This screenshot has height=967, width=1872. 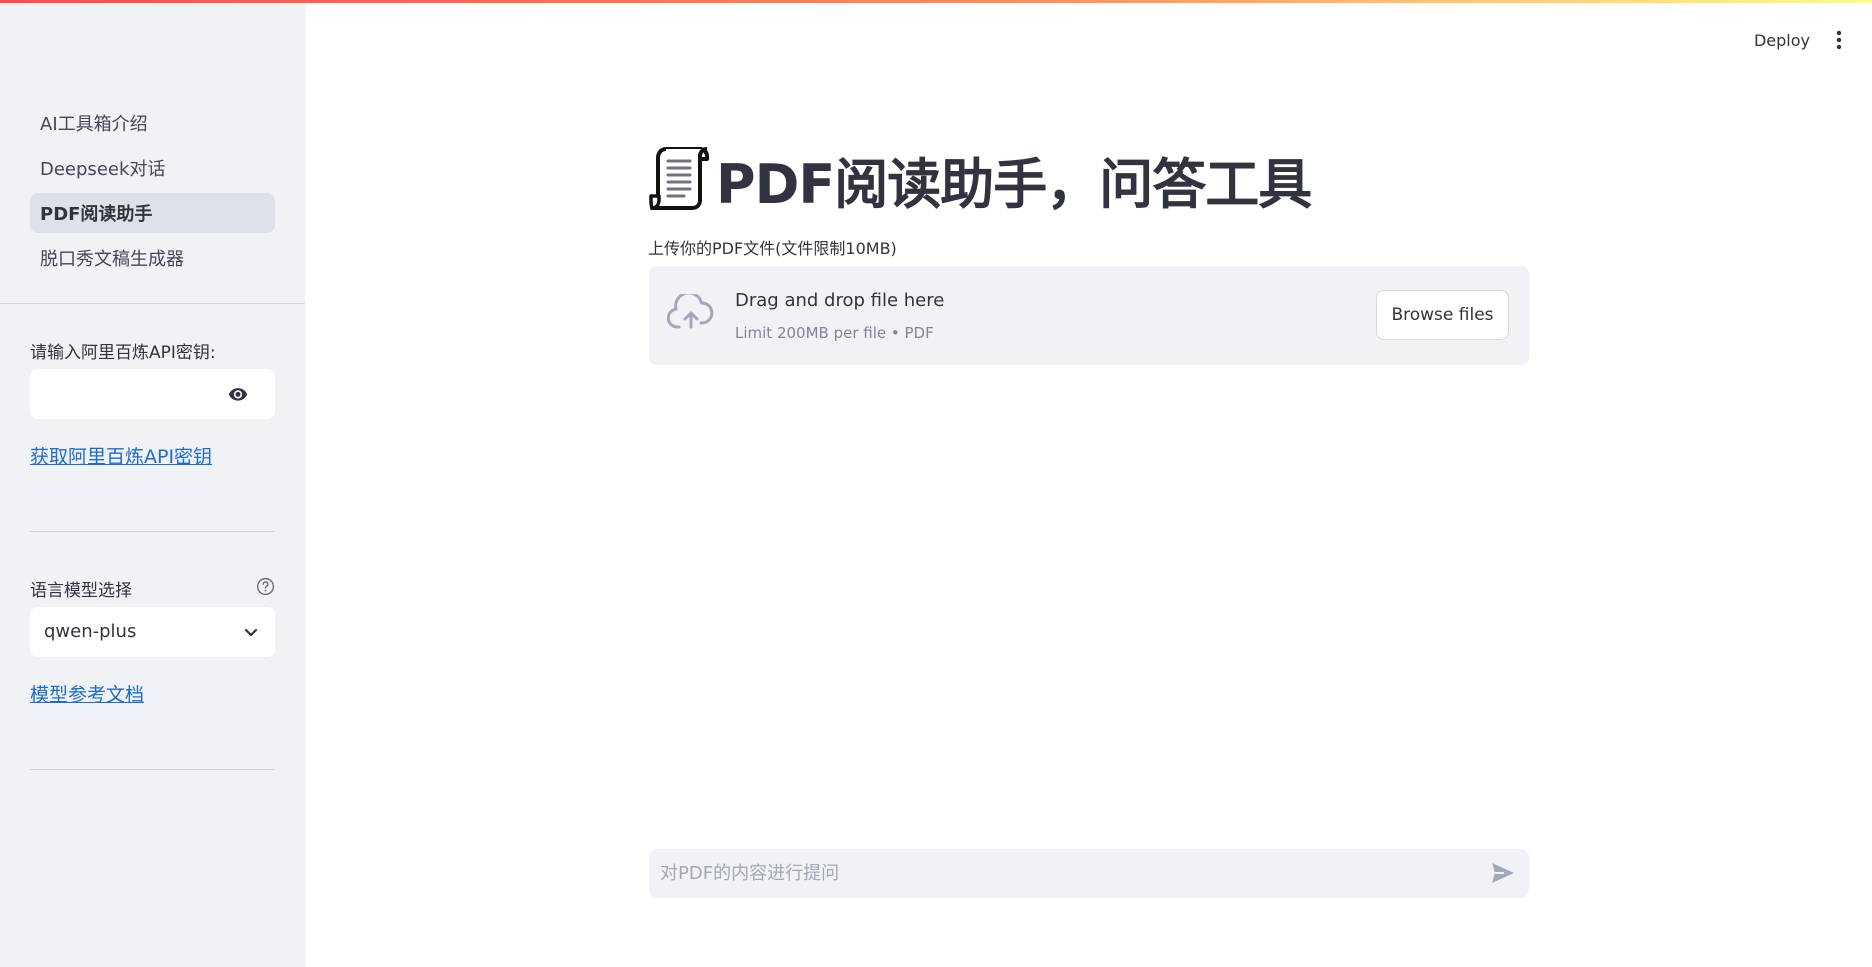 I want to click on sidebar-item-pdf-reader: PDF阅读助手, so click(x=152, y=213).